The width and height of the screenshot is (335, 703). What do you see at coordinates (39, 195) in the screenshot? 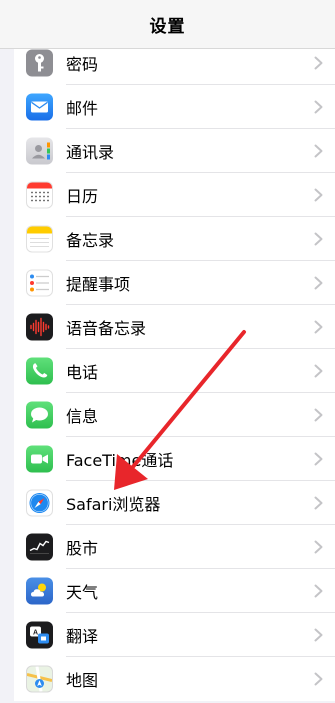
I see `calendar-icon` at bounding box center [39, 195].